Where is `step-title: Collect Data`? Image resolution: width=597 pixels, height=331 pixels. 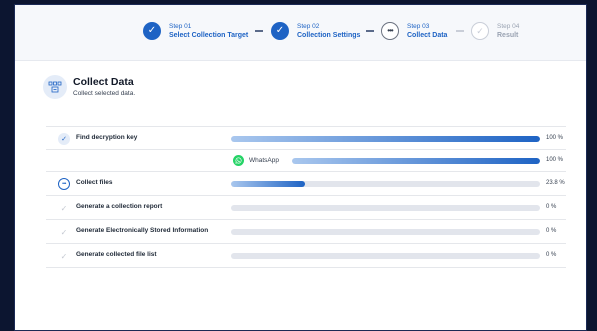
step-title: Collect Data is located at coordinates (427, 35).